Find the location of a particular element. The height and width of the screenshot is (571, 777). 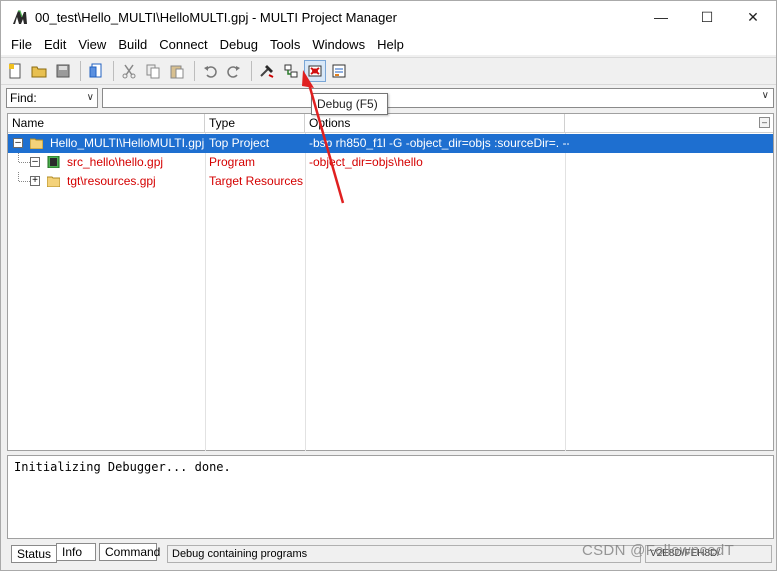

tab-command: Command is located at coordinates (129, 552).